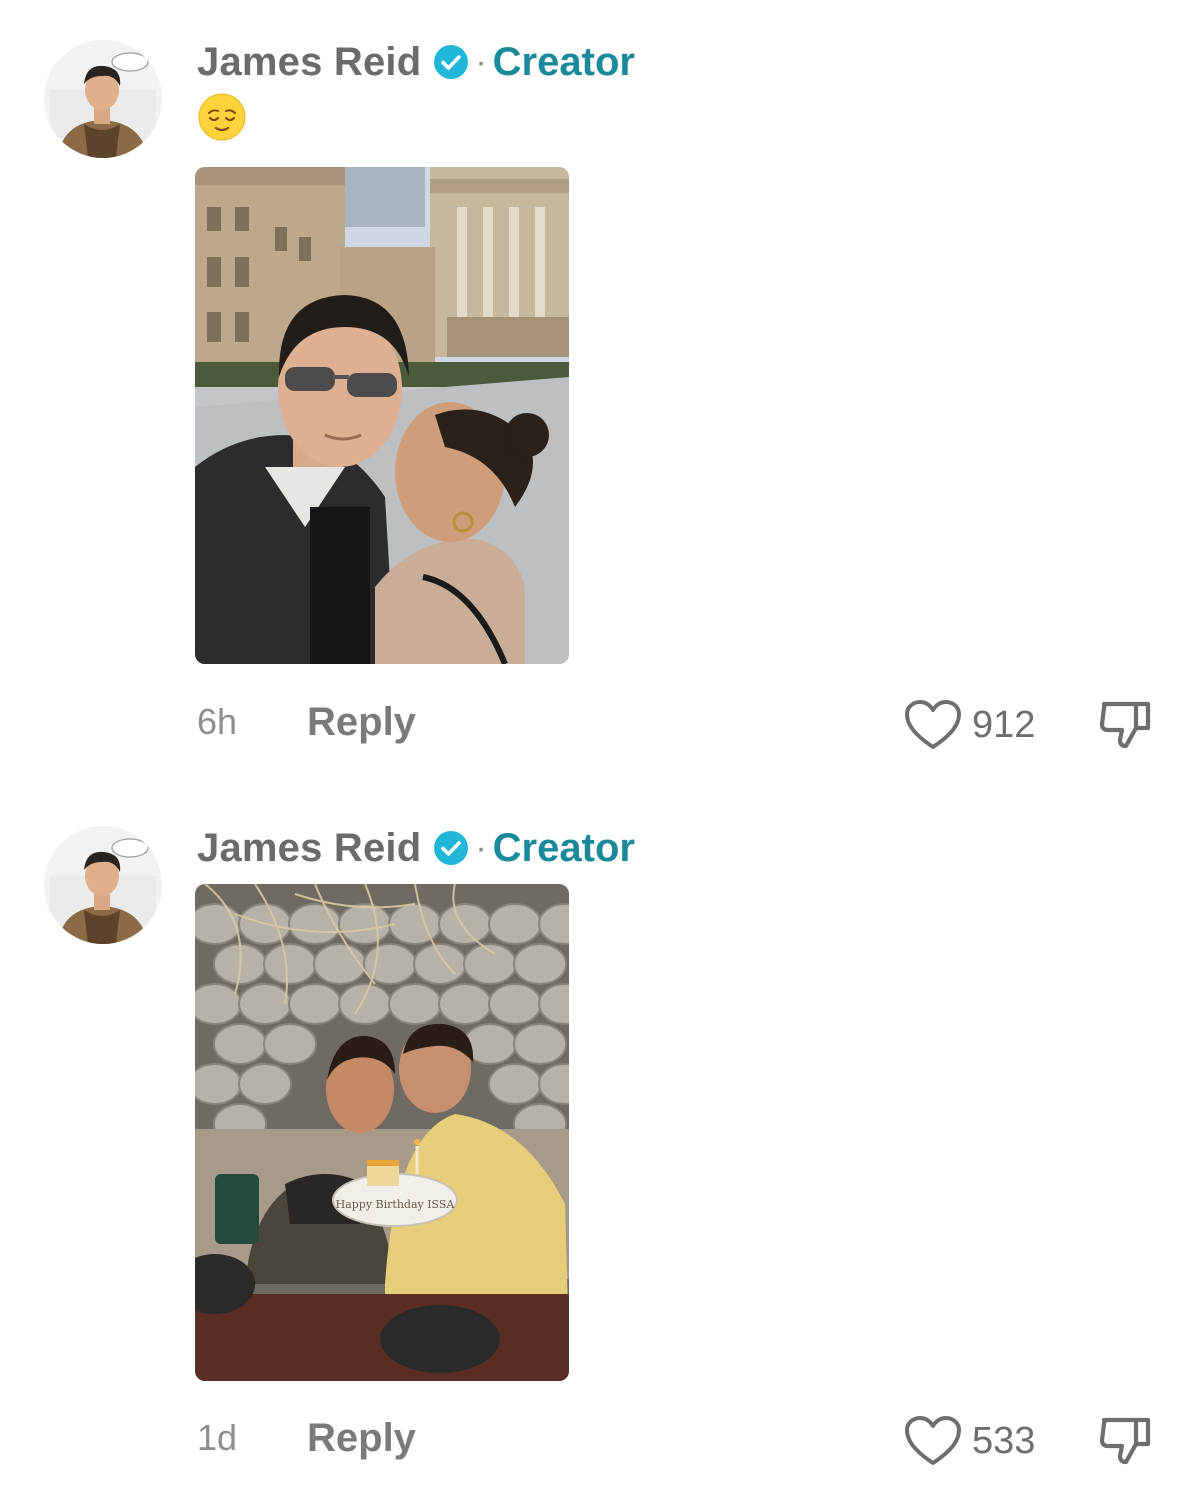  I want to click on like-count: 912, so click(1004, 724).